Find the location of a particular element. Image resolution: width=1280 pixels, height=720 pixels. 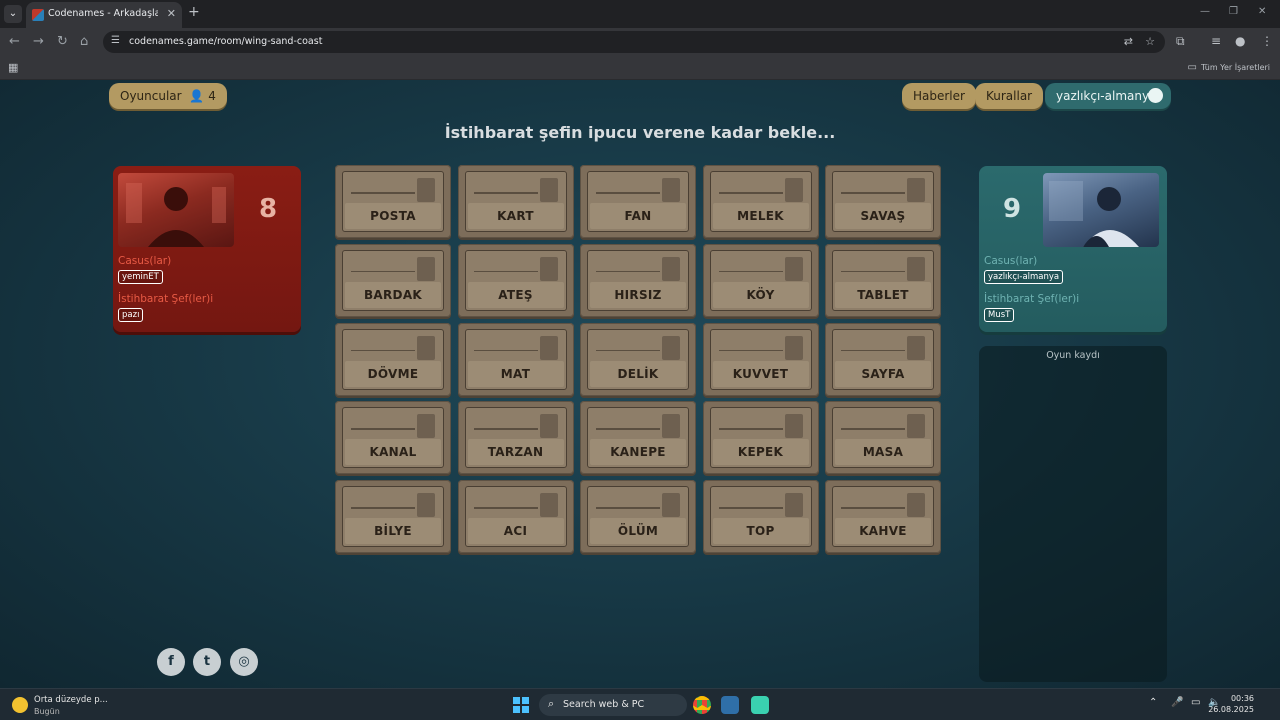

browser-tab: Codenames - Arkadaşlarınızla ç ✕ is located at coordinates (104, 15).